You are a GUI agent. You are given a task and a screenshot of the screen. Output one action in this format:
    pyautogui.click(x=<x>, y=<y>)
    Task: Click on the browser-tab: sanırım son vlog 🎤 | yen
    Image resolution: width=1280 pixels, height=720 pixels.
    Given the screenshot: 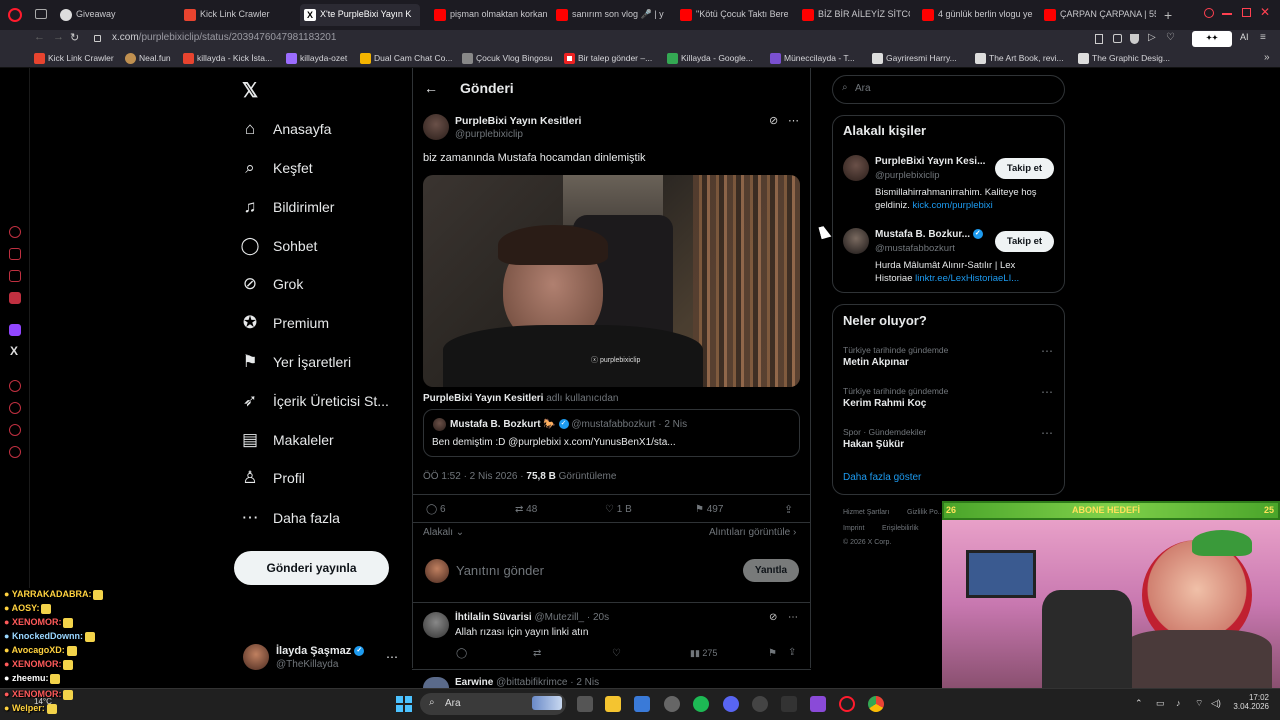 What is the action you would take?
    pyautogui.click(x=608, y=15)
    